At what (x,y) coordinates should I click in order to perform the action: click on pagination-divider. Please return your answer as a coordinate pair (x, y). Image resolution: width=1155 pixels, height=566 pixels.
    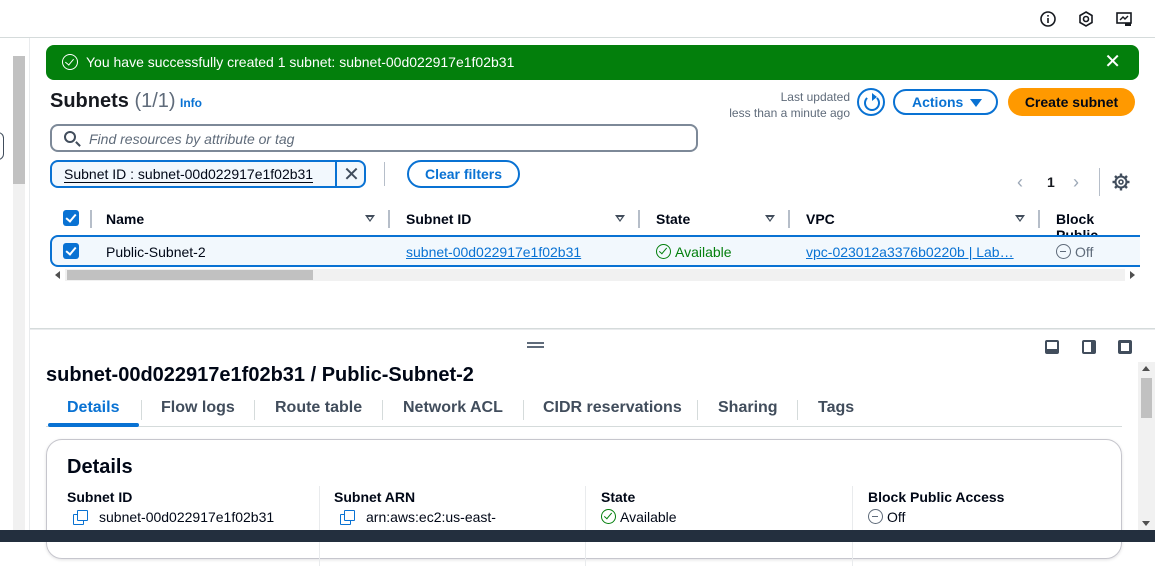
    Looking at the image, I should click on (1099, 182).